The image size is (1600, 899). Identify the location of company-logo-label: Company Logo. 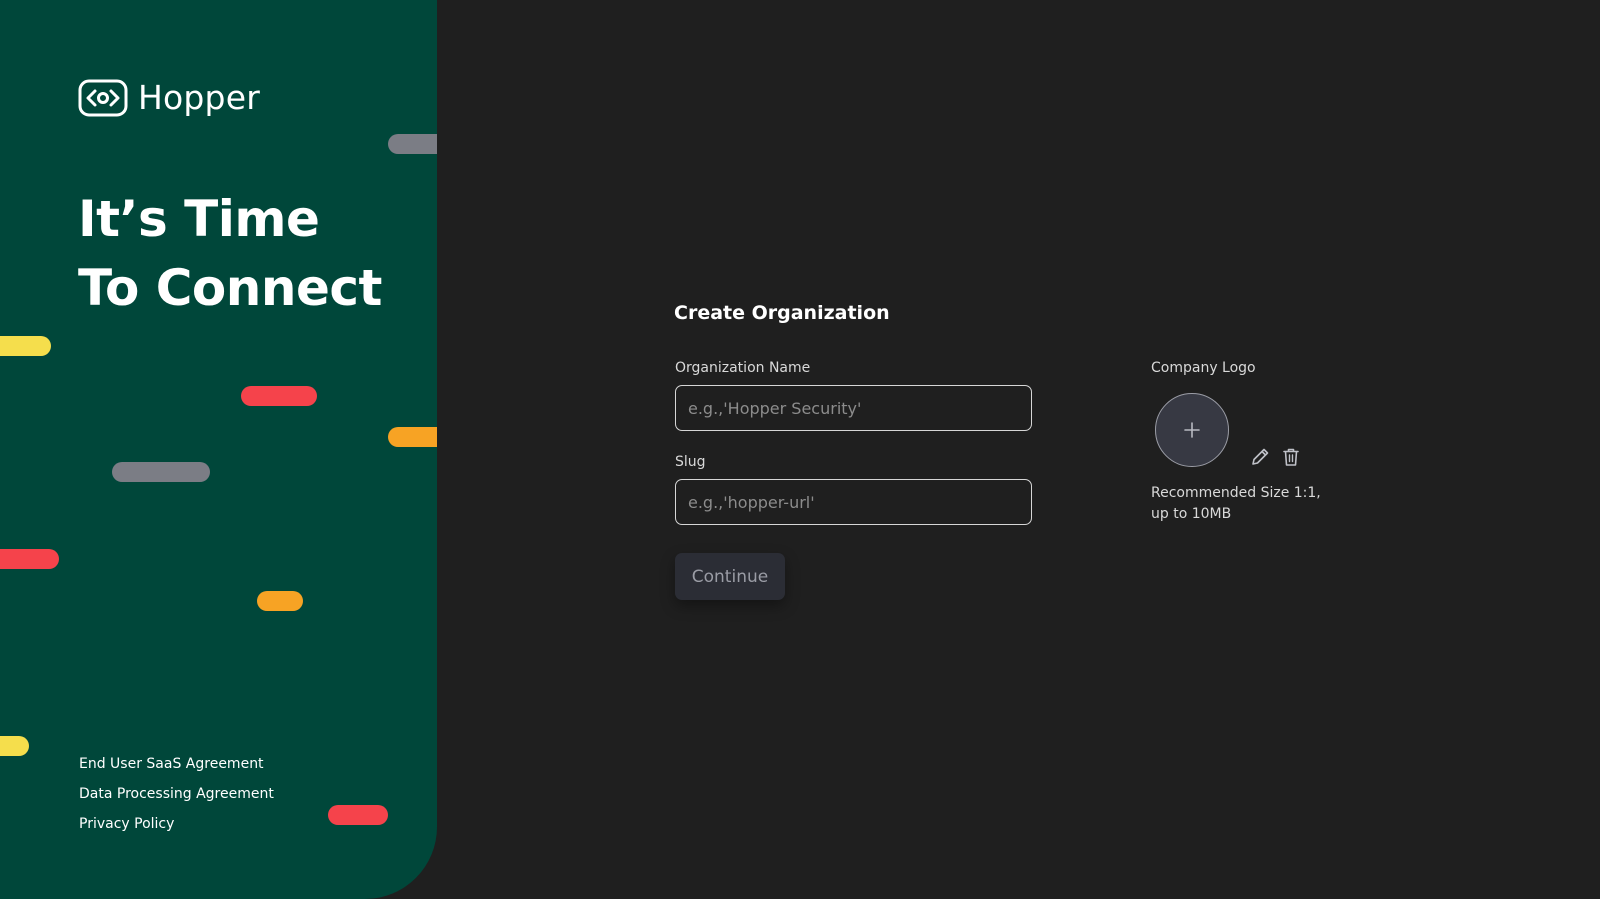
(1203, 368).